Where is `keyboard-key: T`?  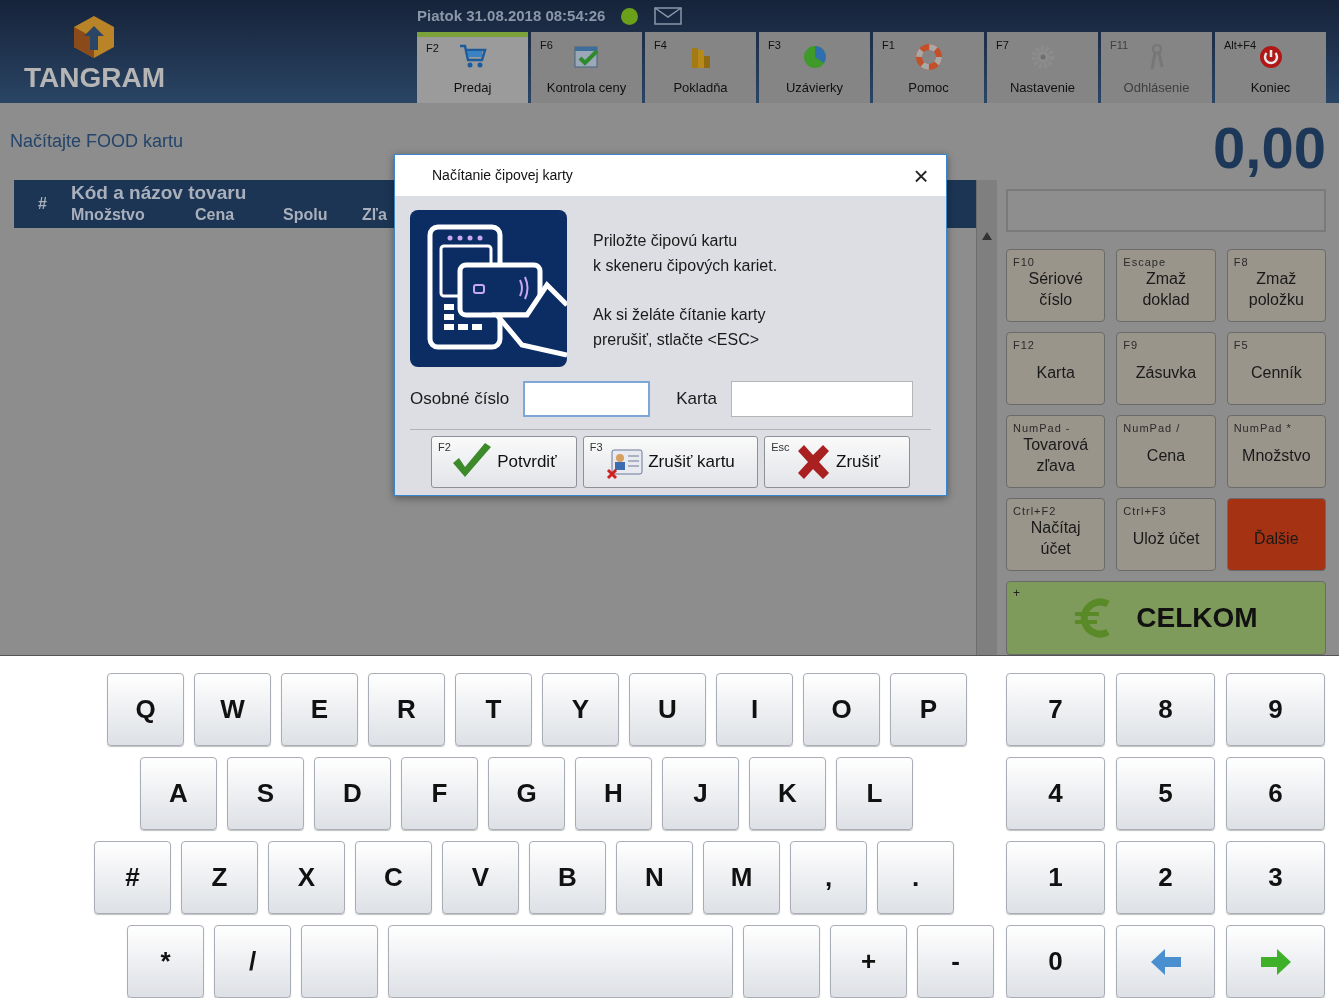 keyboard-key: T is located at coordinates (493, 709).